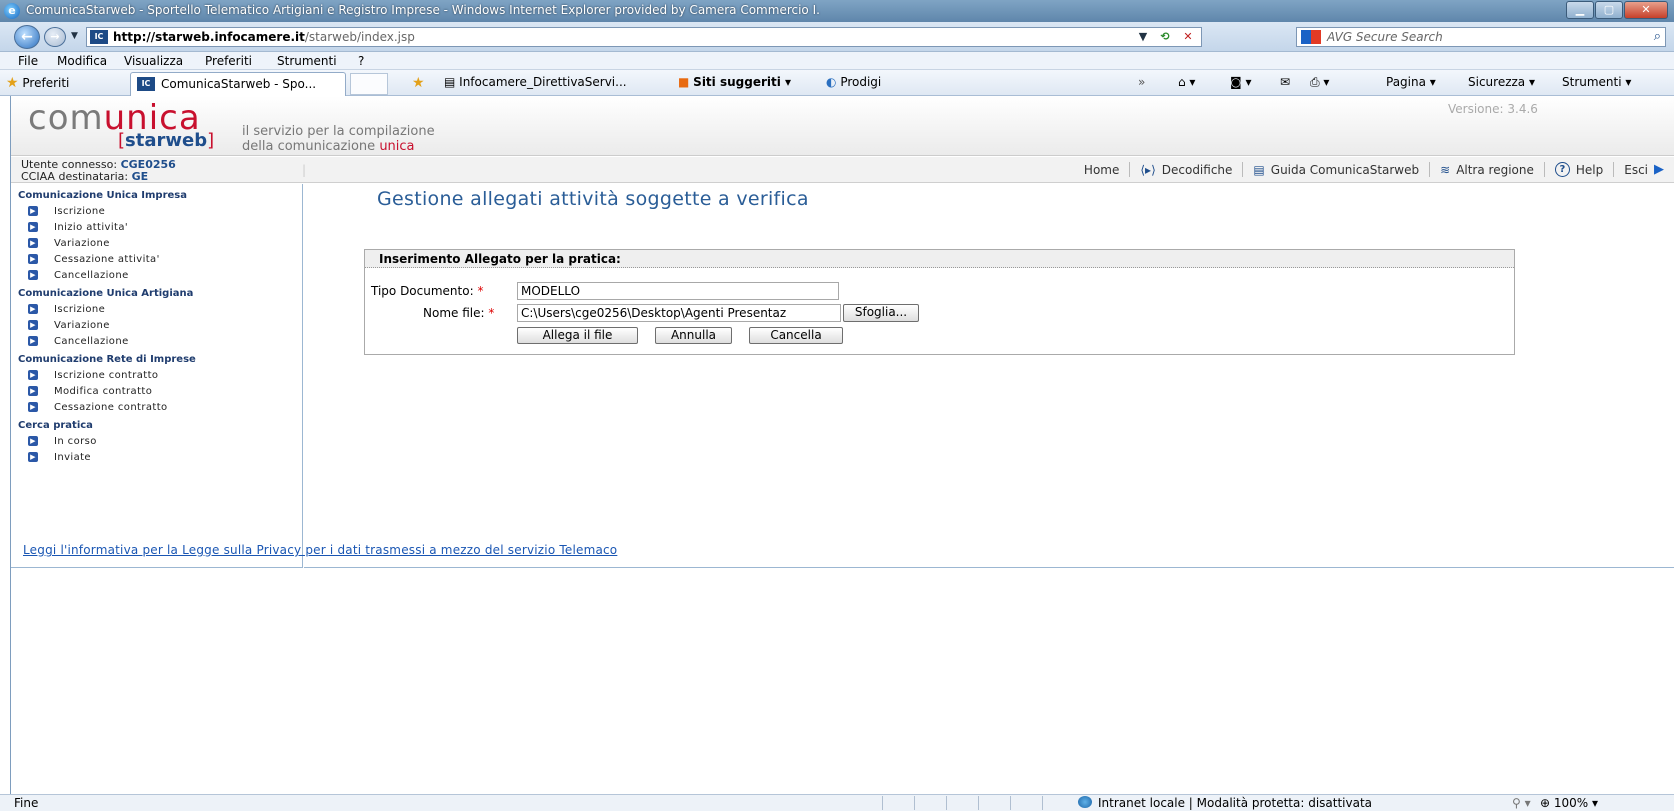  Describe the element at coordinates (1319, 82) in the screenshot. I see `print-icon: ⎙ ▾` at that location.